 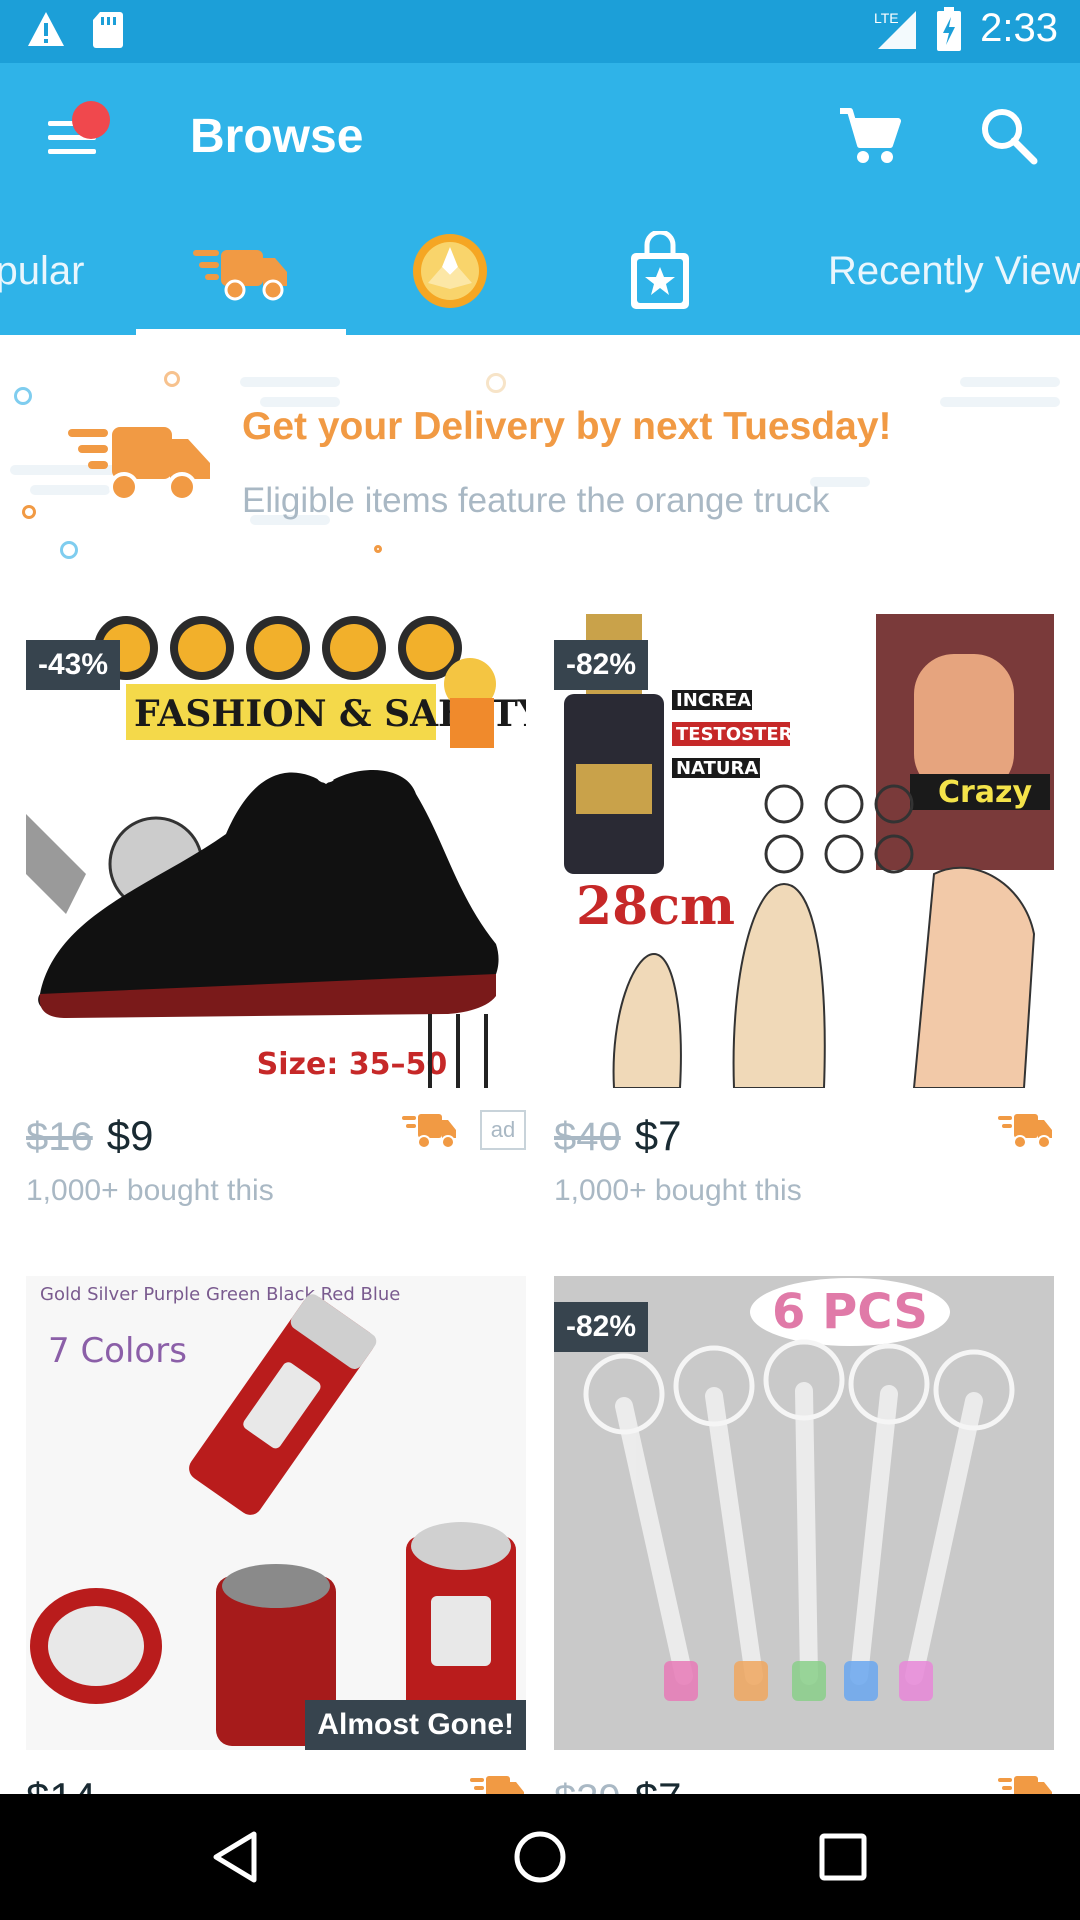 What do you see at coordinates (755, 734) in the screenshot?
I see `image-caption: TESTOSTERONE` at bounding box center [755, 734].